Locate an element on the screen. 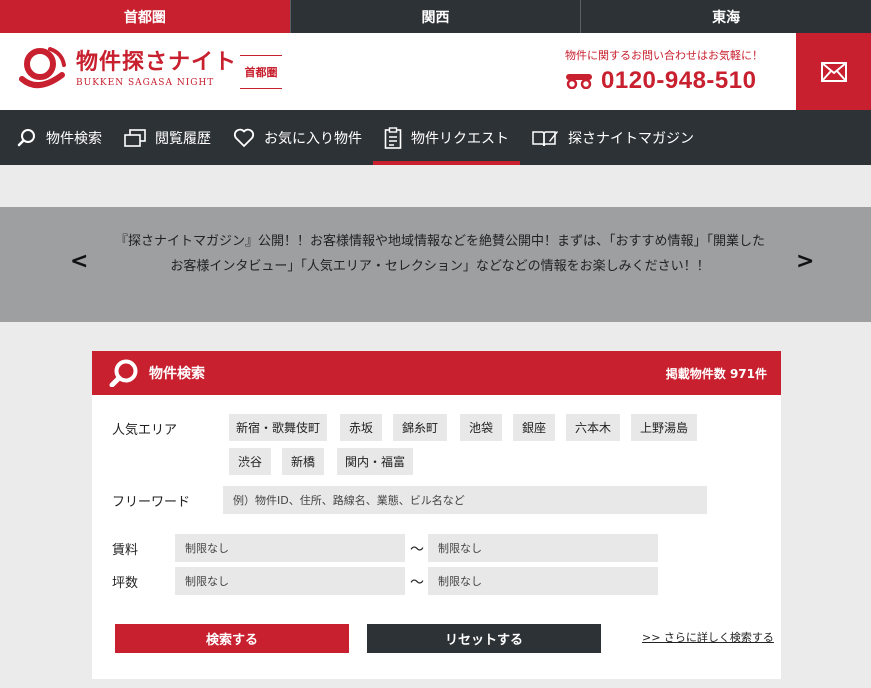  area-size-label: 坪数 is located at coordinates (125, 583).